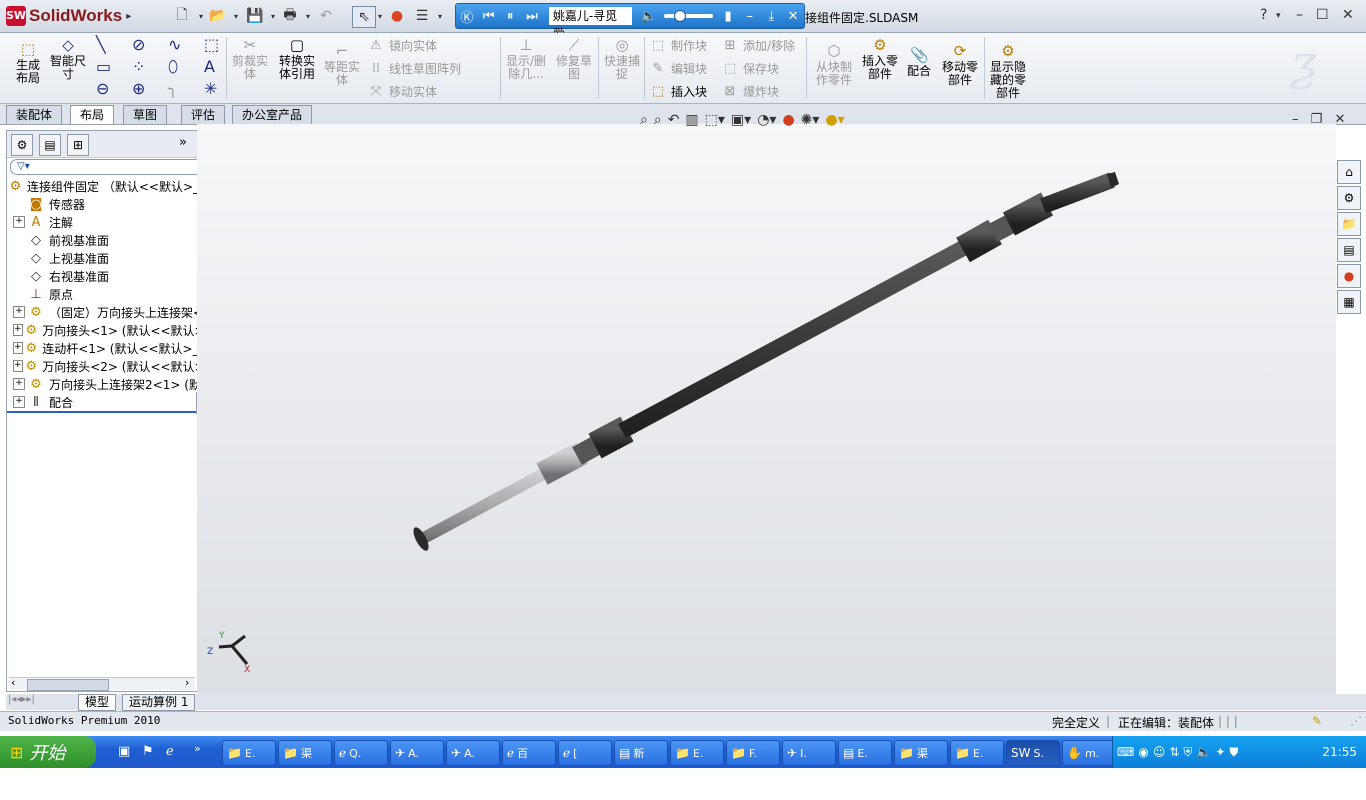 The image size is (1366, 800). Describe the element at coordinates (297, 59) in the screenshot. I see `convert-entities-button: ▢ 转换实 体引用` at that location.